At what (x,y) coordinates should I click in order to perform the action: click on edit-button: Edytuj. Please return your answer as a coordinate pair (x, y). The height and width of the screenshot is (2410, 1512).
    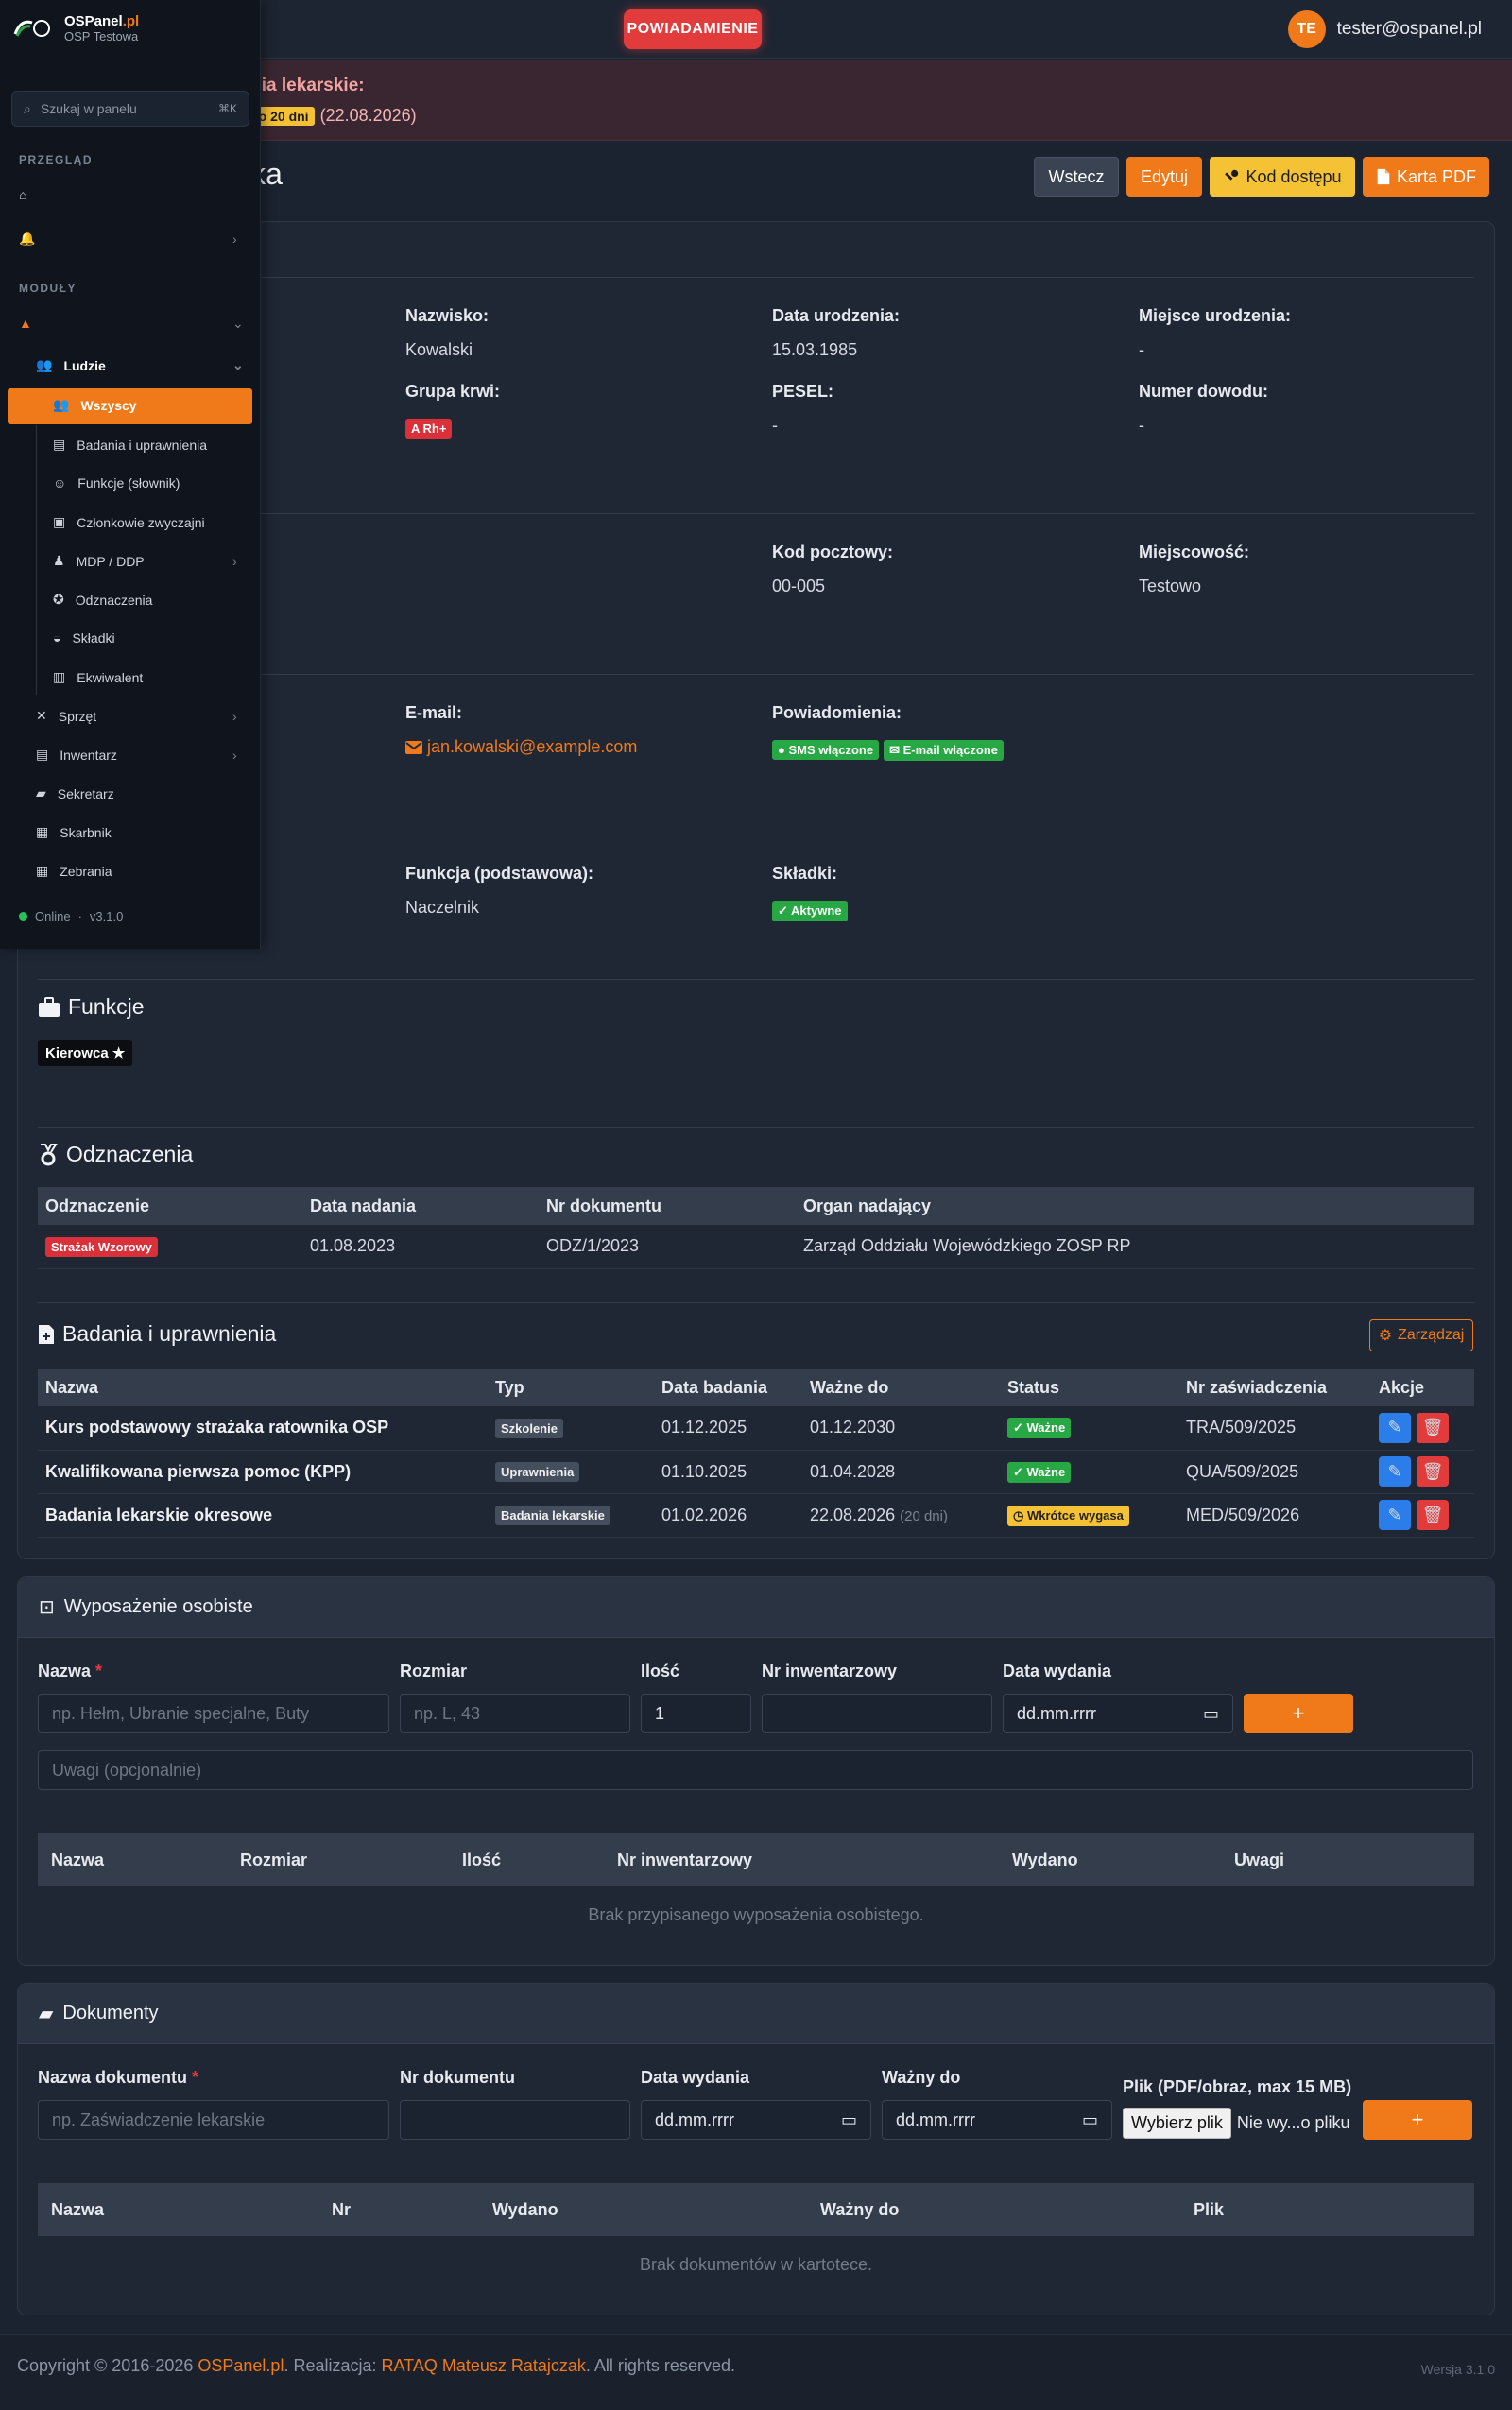
    Looking at the image, I should click on (1164, 177).